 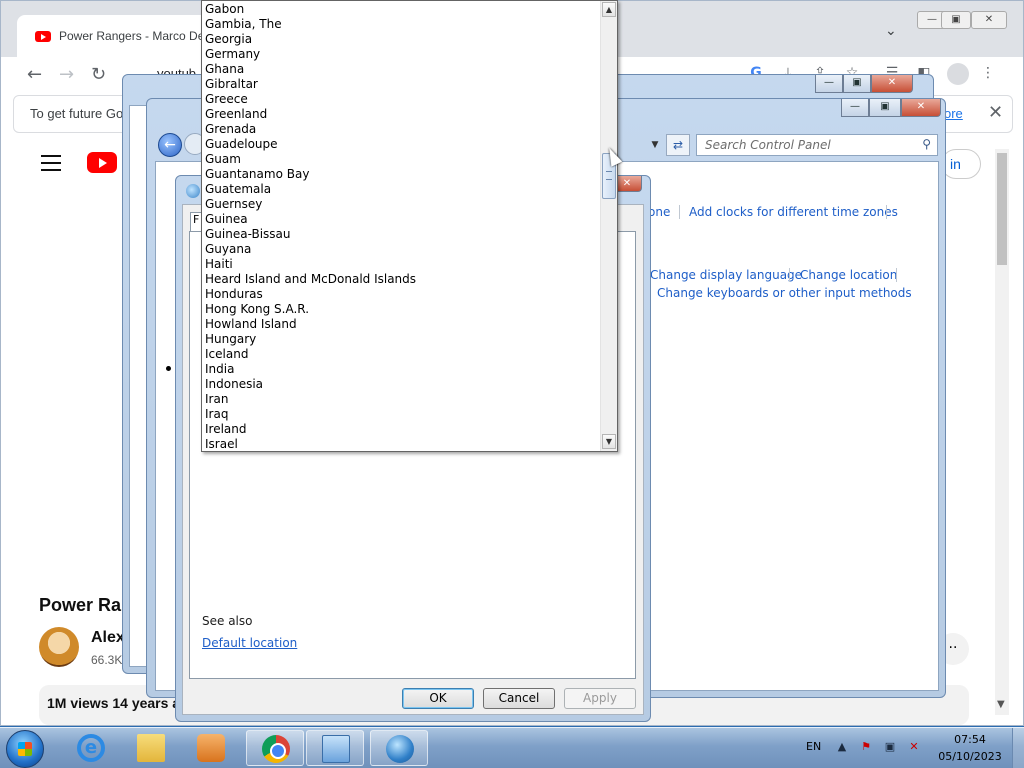 What do you see at coordinates (655, 145) in the screenshot?
I see `address-dropdown-icon: ▼` at bounding box center [655, 145].